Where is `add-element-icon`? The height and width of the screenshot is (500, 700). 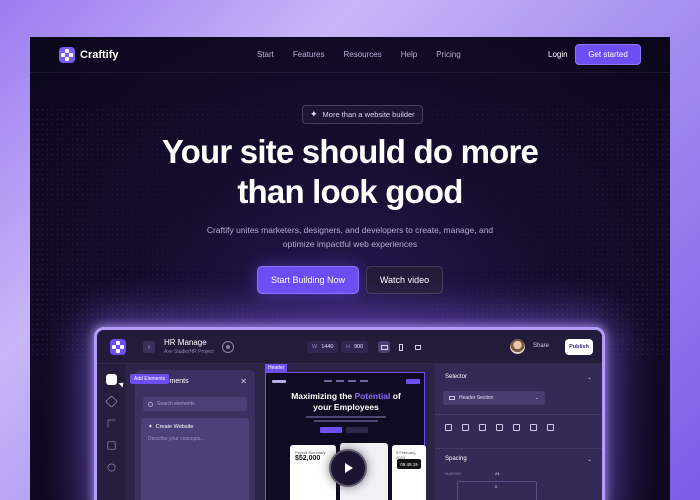 add-element-icon is located at coordinates (111, 379).